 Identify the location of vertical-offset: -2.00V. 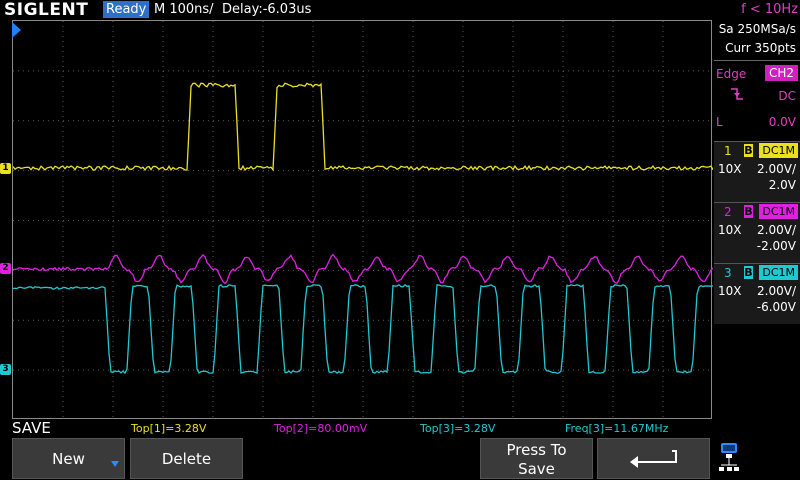
(776, 246).